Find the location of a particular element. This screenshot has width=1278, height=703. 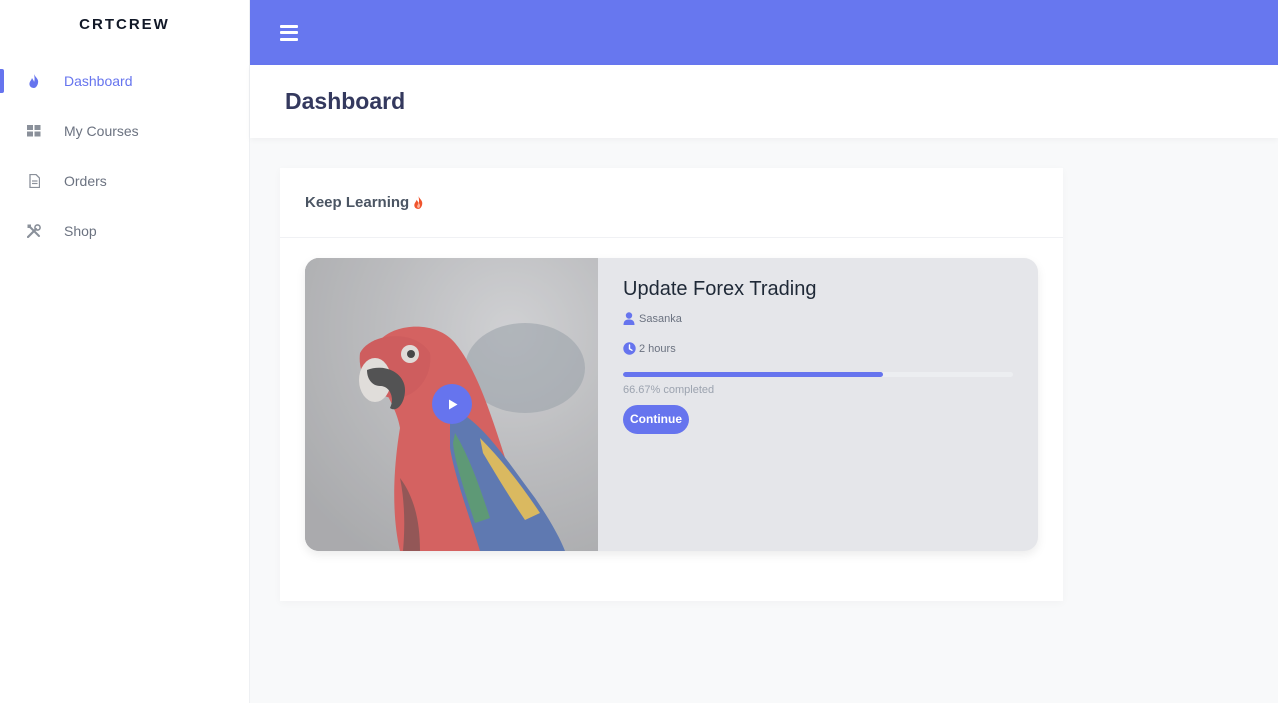

sidebar-nav: Dashboard My Courses Orders Shop is located at coordinates (124, 156).